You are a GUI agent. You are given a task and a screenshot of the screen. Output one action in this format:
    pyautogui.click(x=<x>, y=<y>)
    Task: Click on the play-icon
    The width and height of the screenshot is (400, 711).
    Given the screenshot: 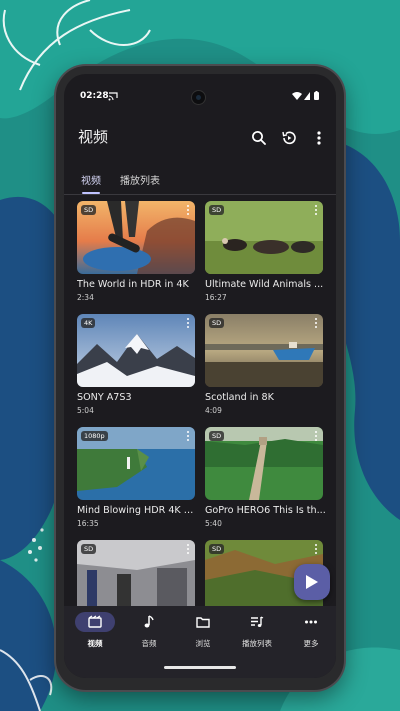 What is the action you would take?
    pyautogui.click(x=312, y=582)
    